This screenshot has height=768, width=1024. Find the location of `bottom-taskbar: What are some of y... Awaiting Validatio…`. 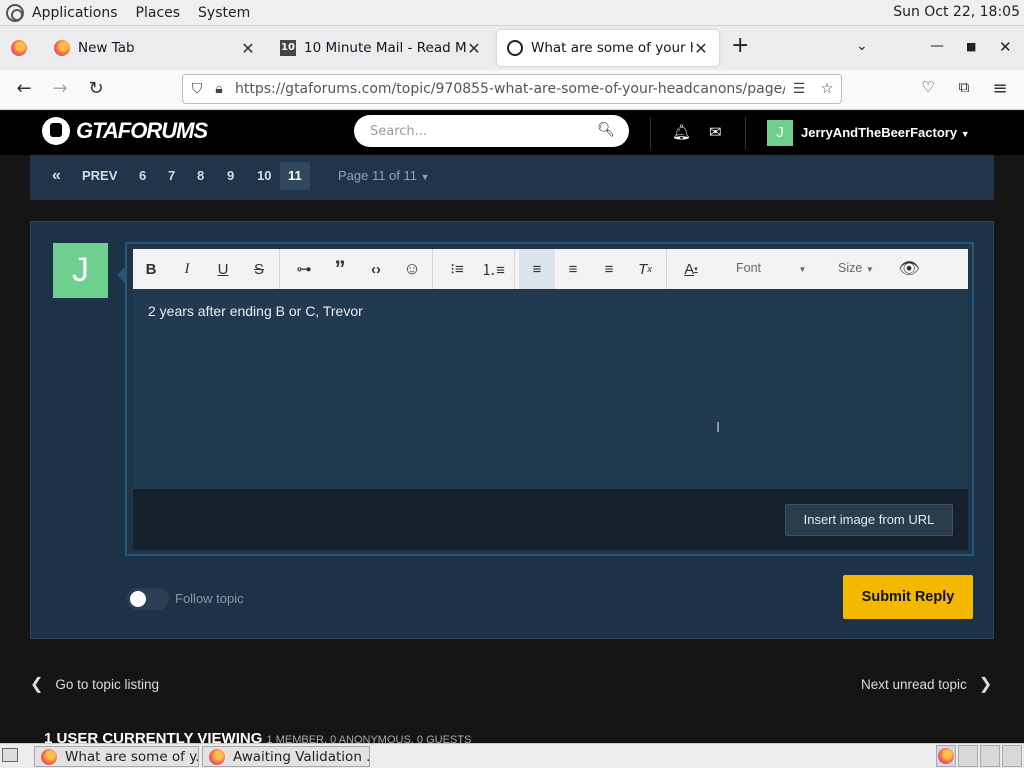

bottom-taskbar: What are some of y... Awaiting Validatio… is located at coordinates (512, 755).